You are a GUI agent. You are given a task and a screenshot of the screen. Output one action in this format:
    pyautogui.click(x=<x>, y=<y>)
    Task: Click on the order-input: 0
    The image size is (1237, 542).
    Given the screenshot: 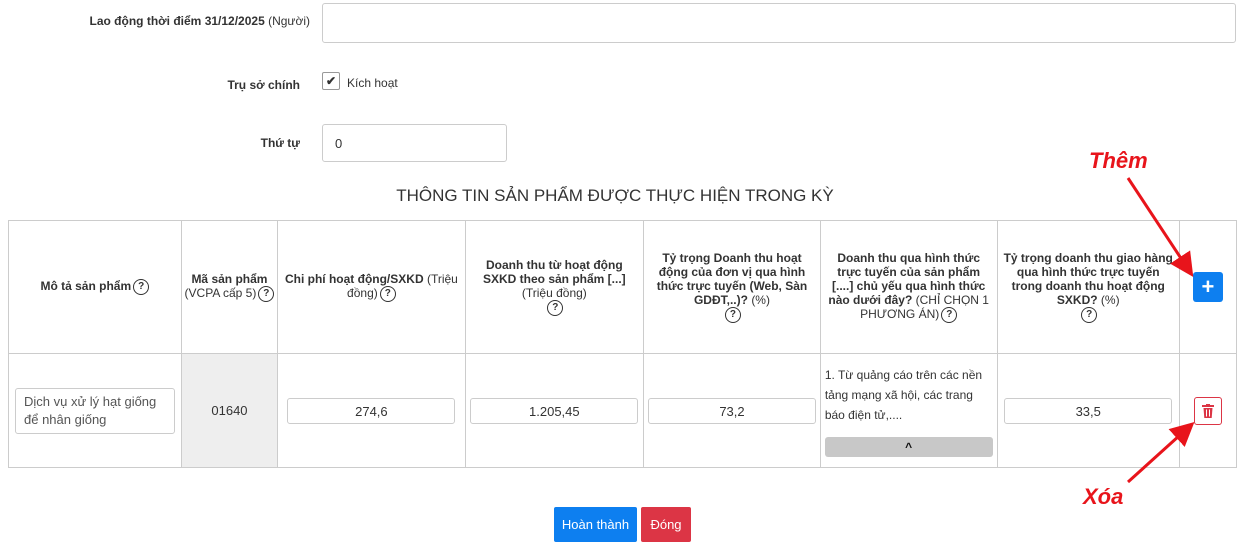 What is the action you would take?
    pyautogui.click(x=414, y=143)
    